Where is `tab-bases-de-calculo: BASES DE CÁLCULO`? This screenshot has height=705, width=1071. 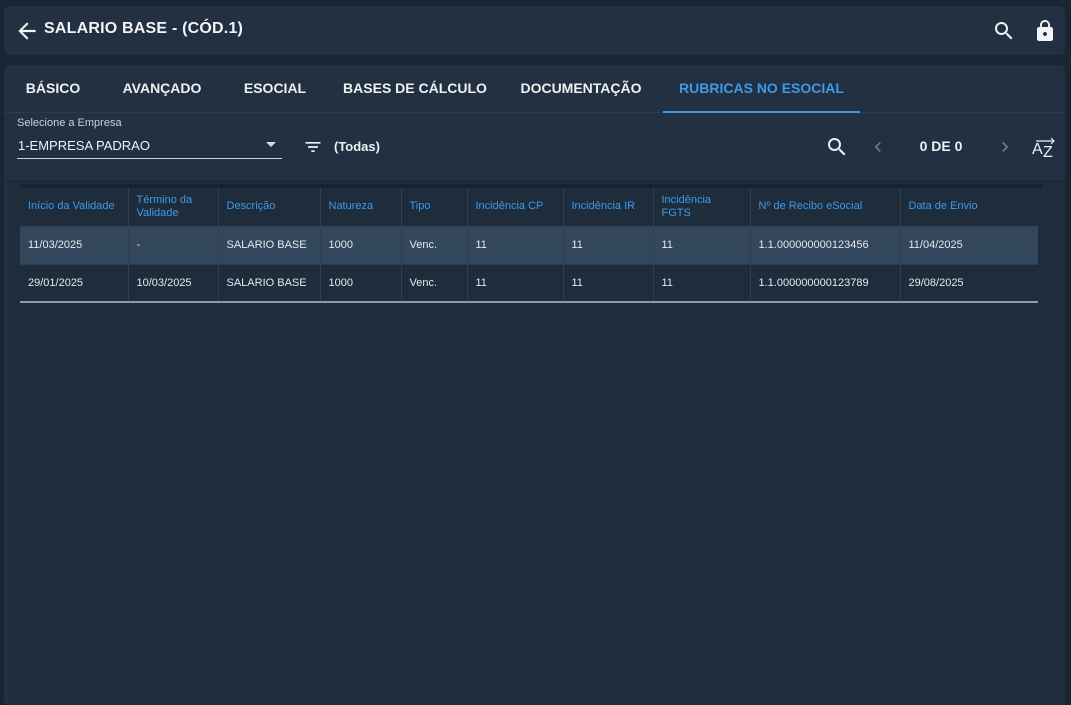
tab-bases-de-calculo: BASES DE CÁLCULO is located at coordinates (415, 89).